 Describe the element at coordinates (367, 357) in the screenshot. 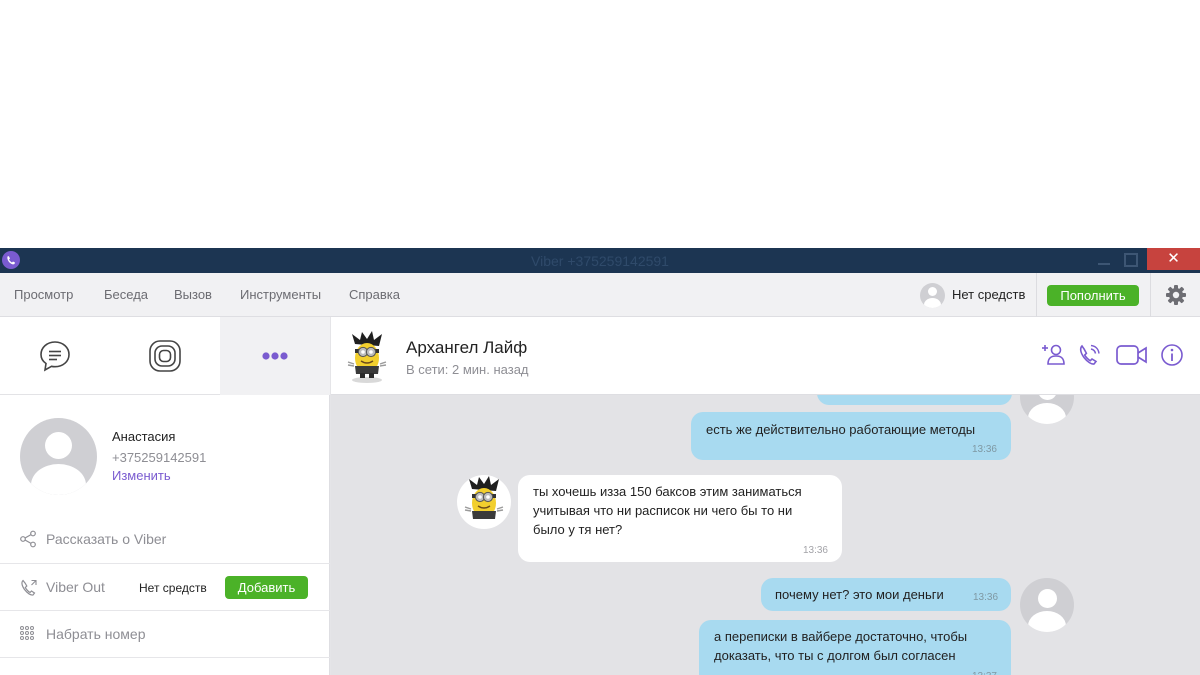

I see `contact-avatar` at that location.